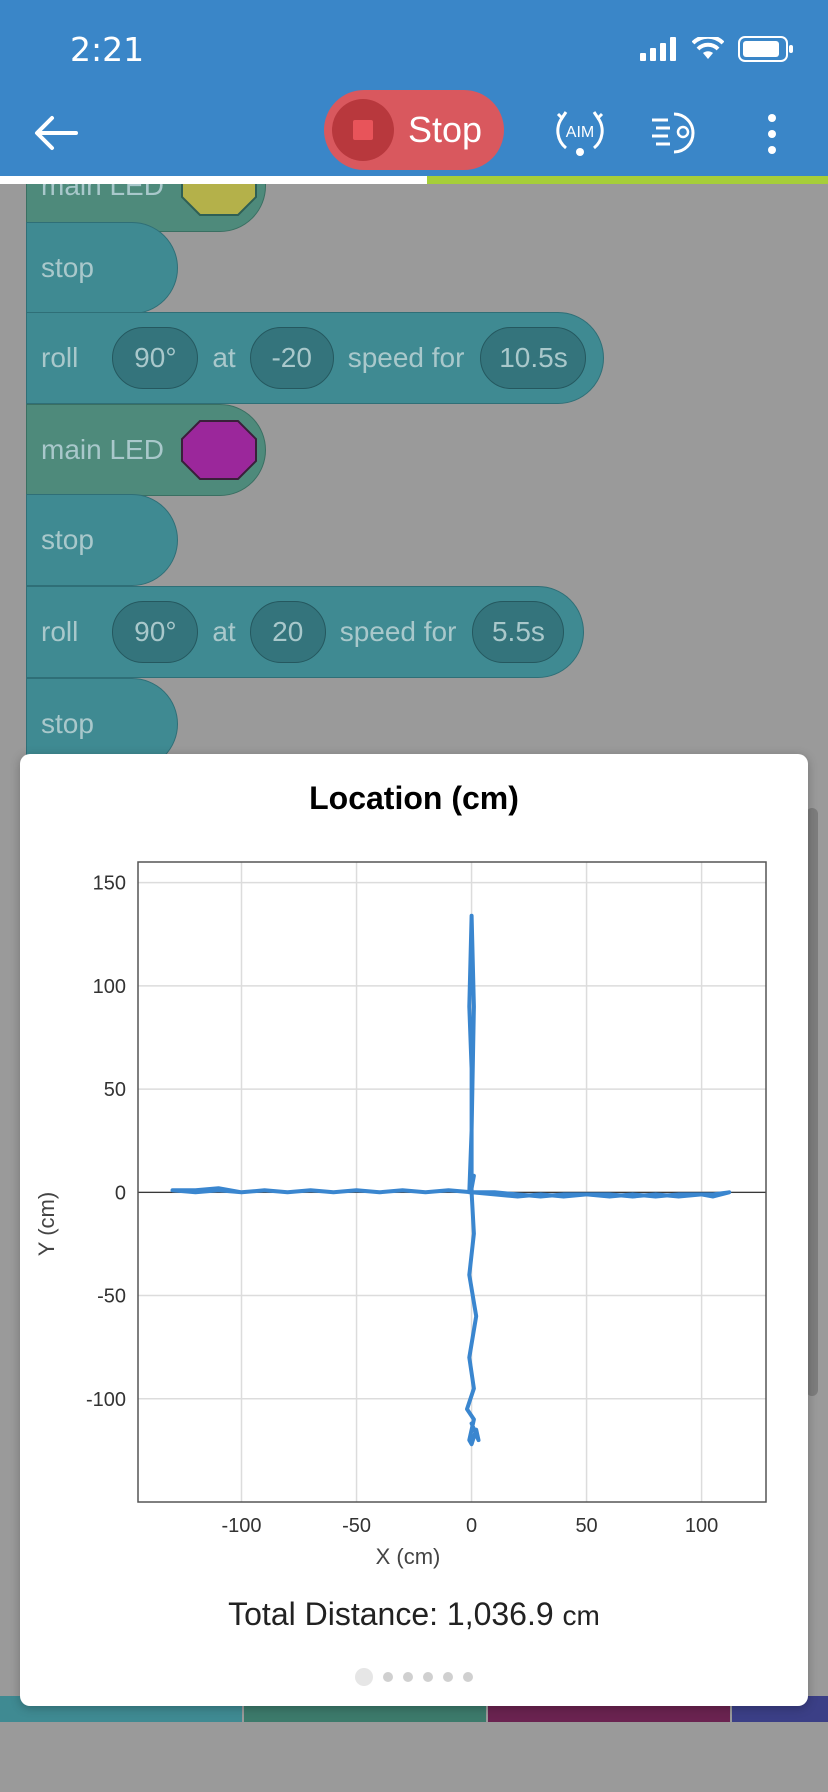  I want to click on stop-icon, so click(363, 130).